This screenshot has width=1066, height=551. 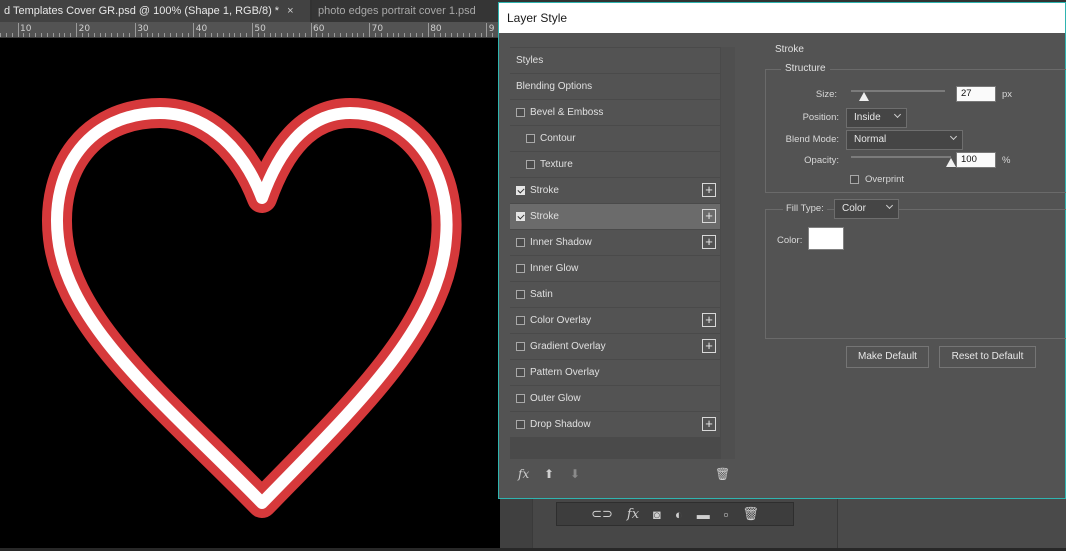 What do you see at coordinates (290, 11) in the screenshot?
I see `close-icon: ×` at bounding box center [290, 11].